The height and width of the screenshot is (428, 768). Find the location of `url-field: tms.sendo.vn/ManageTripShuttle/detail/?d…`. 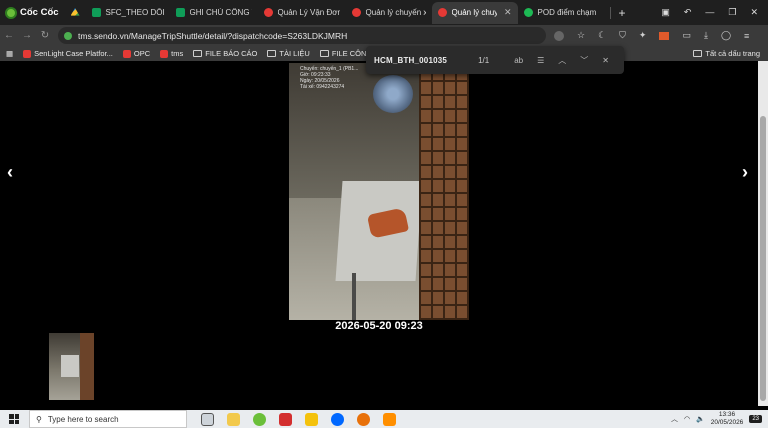

url-field: tms.sendo.vn/ManageTripShuttle/detail/?d… is located at coordinates (302, 35).